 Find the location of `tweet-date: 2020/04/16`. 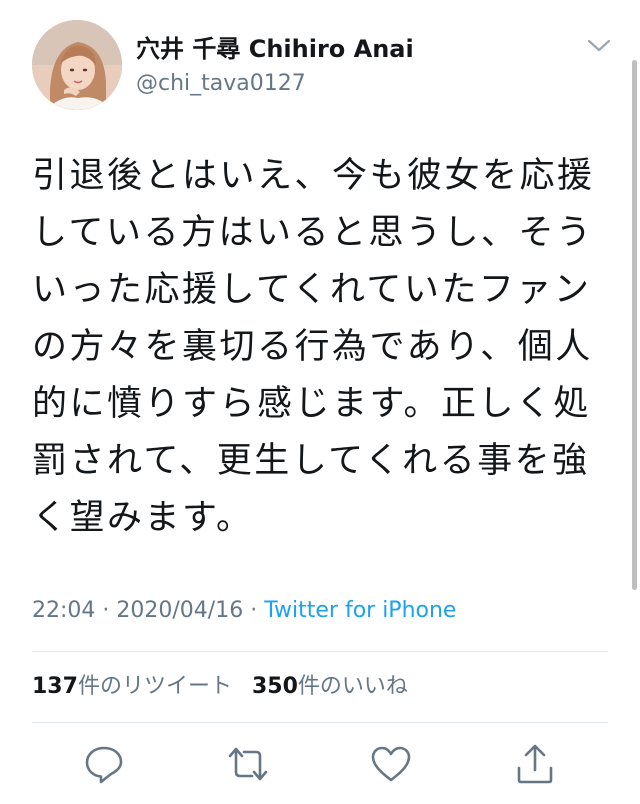

tweet-date: 2020/04/16 is located at coordinates (180, 610).